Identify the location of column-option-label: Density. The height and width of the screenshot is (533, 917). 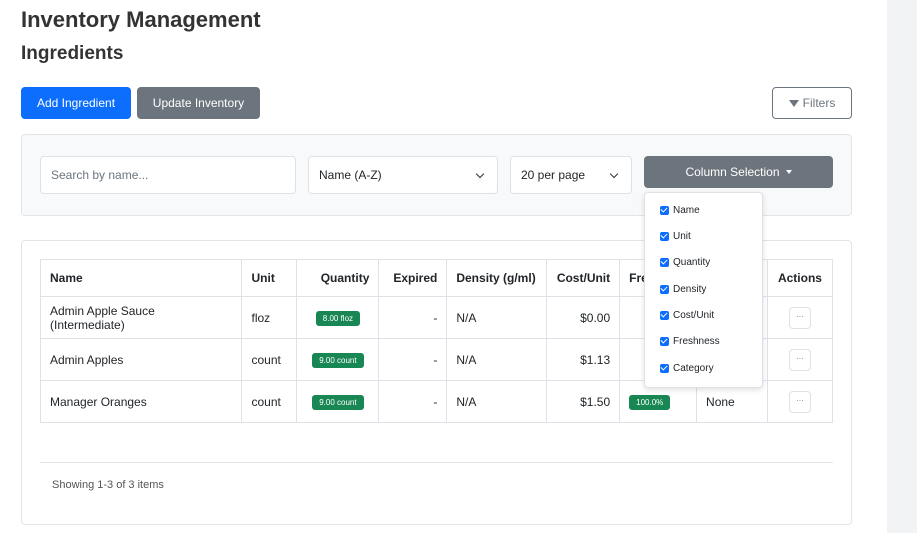
(690, 289).